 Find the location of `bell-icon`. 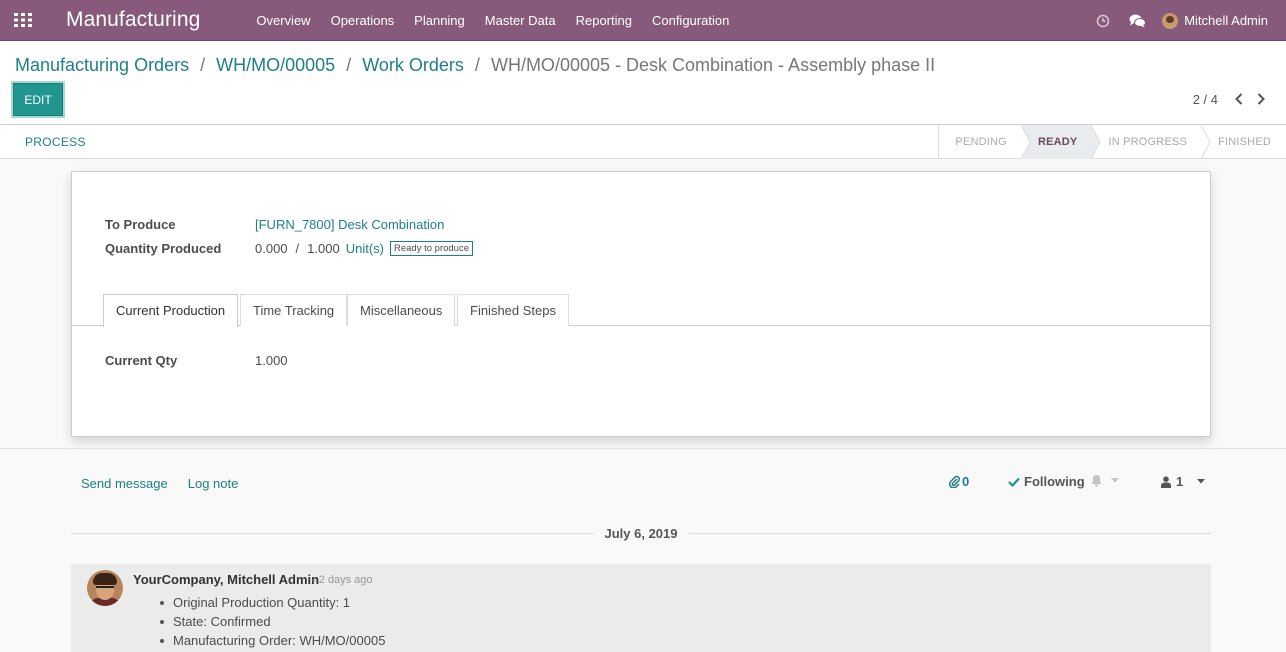

bell-icon is located at coordinates (1096, 481).